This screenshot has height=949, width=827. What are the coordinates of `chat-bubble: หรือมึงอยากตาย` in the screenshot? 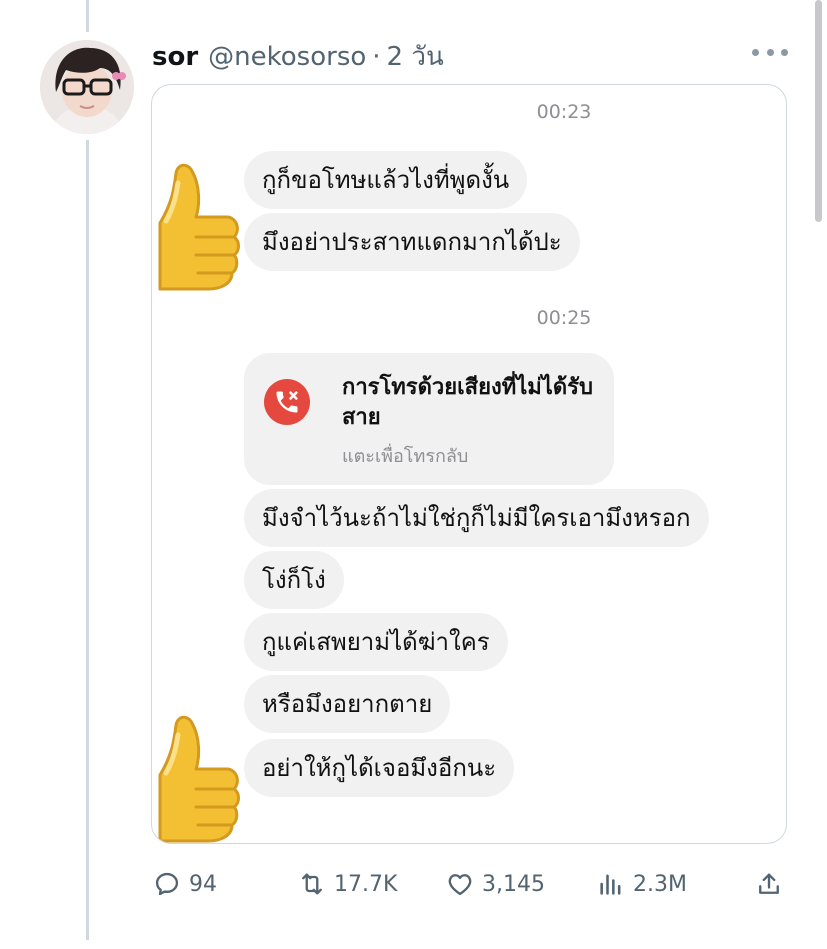 It's located at (347, 704).